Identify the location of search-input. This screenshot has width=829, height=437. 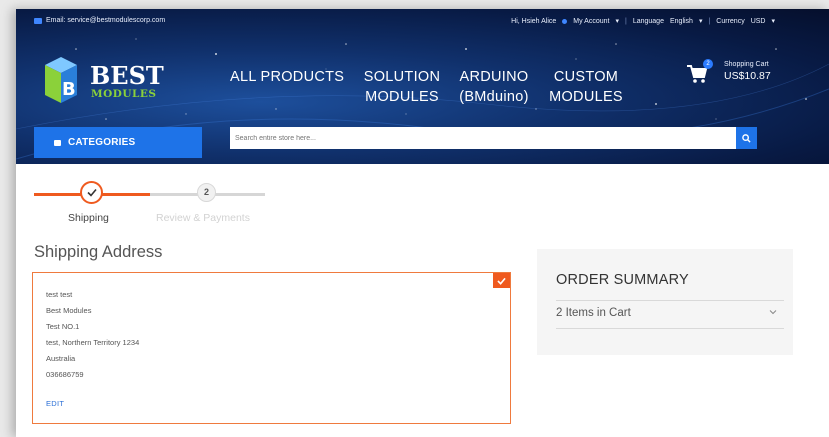
(483, 138).